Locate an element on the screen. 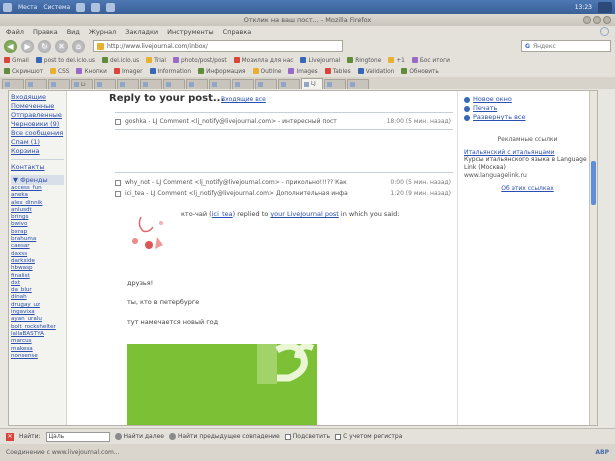  bookmark-item: post to del.icio.us is located at coordinates (65, 60).